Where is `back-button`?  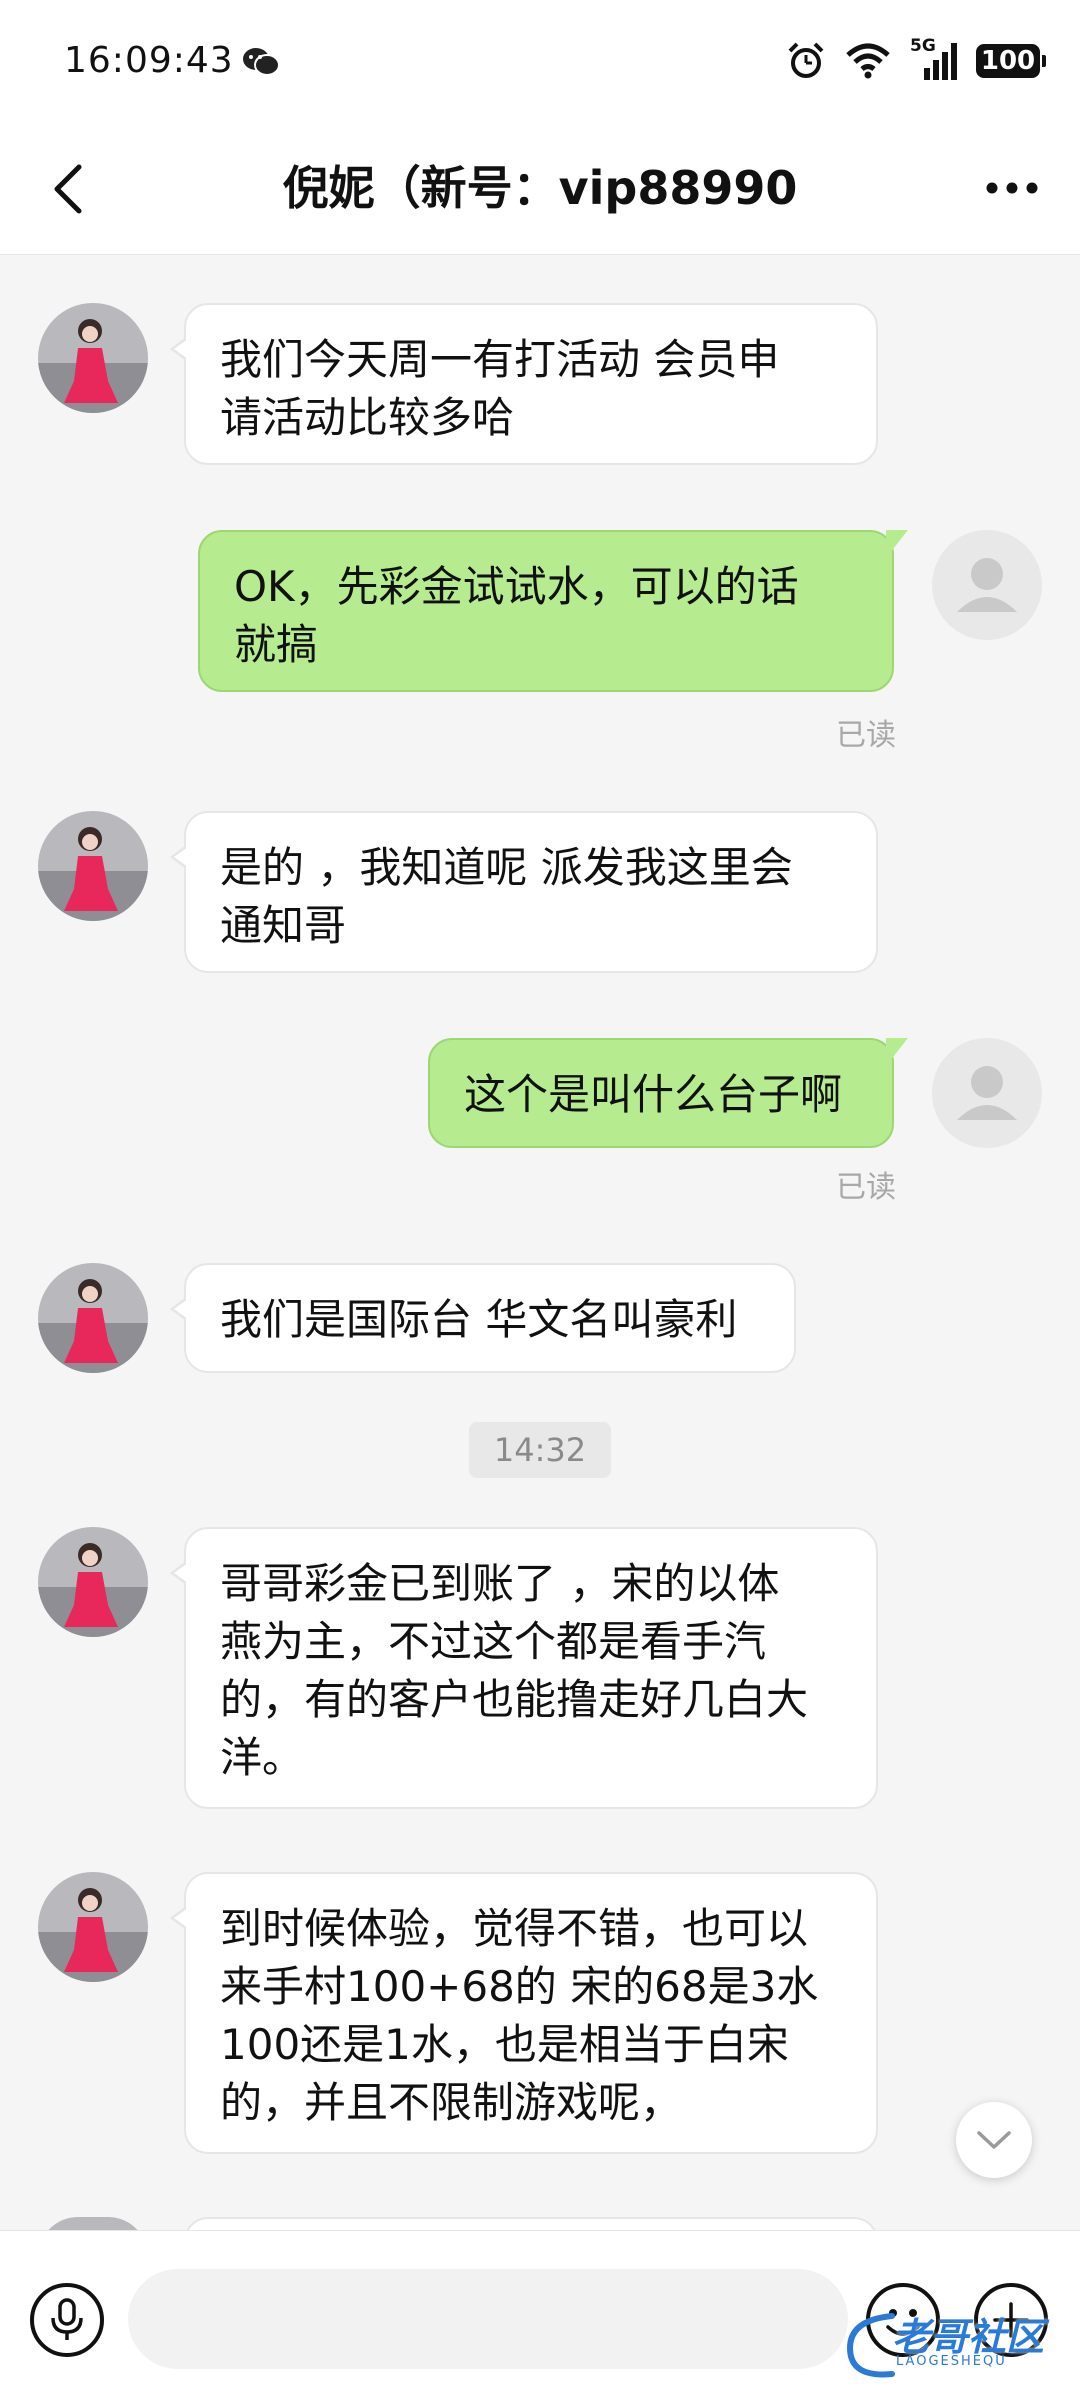
back-button is located at coordinates (68, 189).